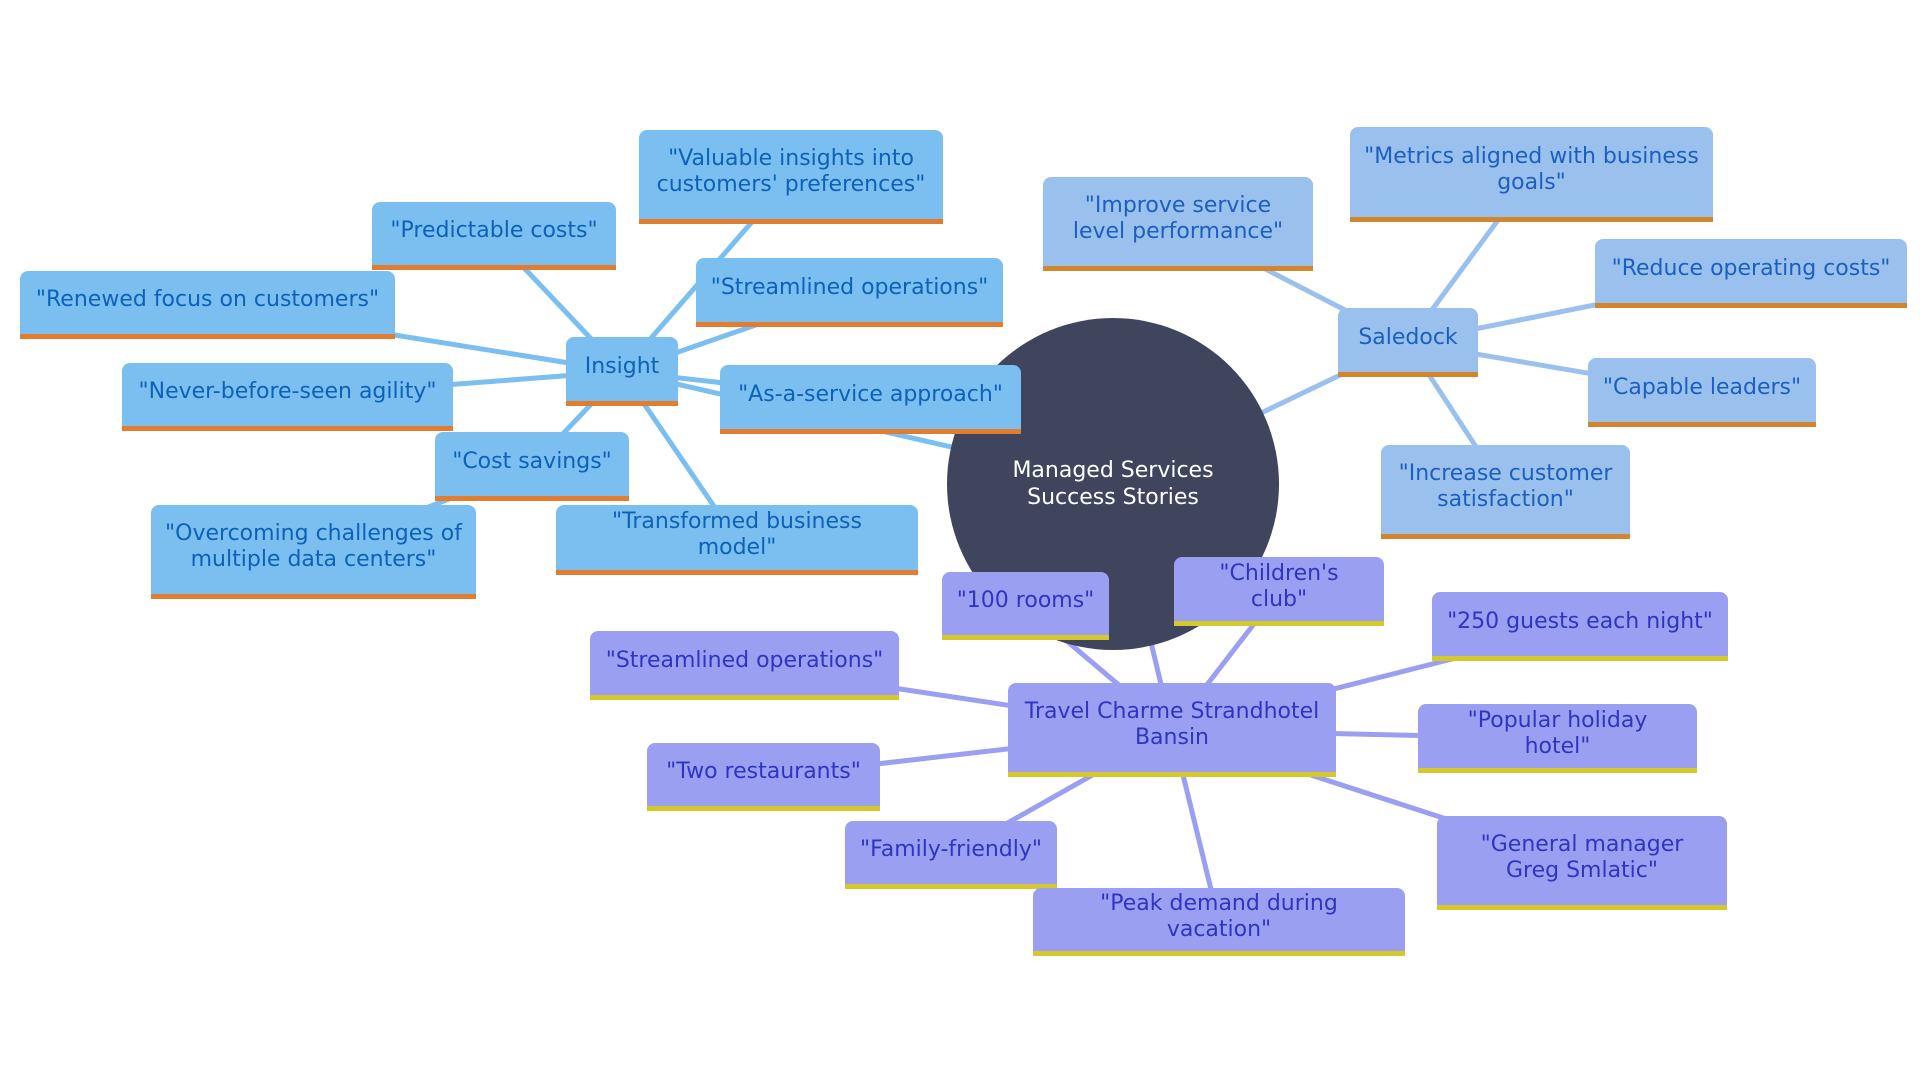 The image size is (1920, 1080). What do you see at coordinates (1751, 273) in the screenshot?
I see `saledock-leaf: "Reduce operating costs"` at bounding box center [1751, 273].